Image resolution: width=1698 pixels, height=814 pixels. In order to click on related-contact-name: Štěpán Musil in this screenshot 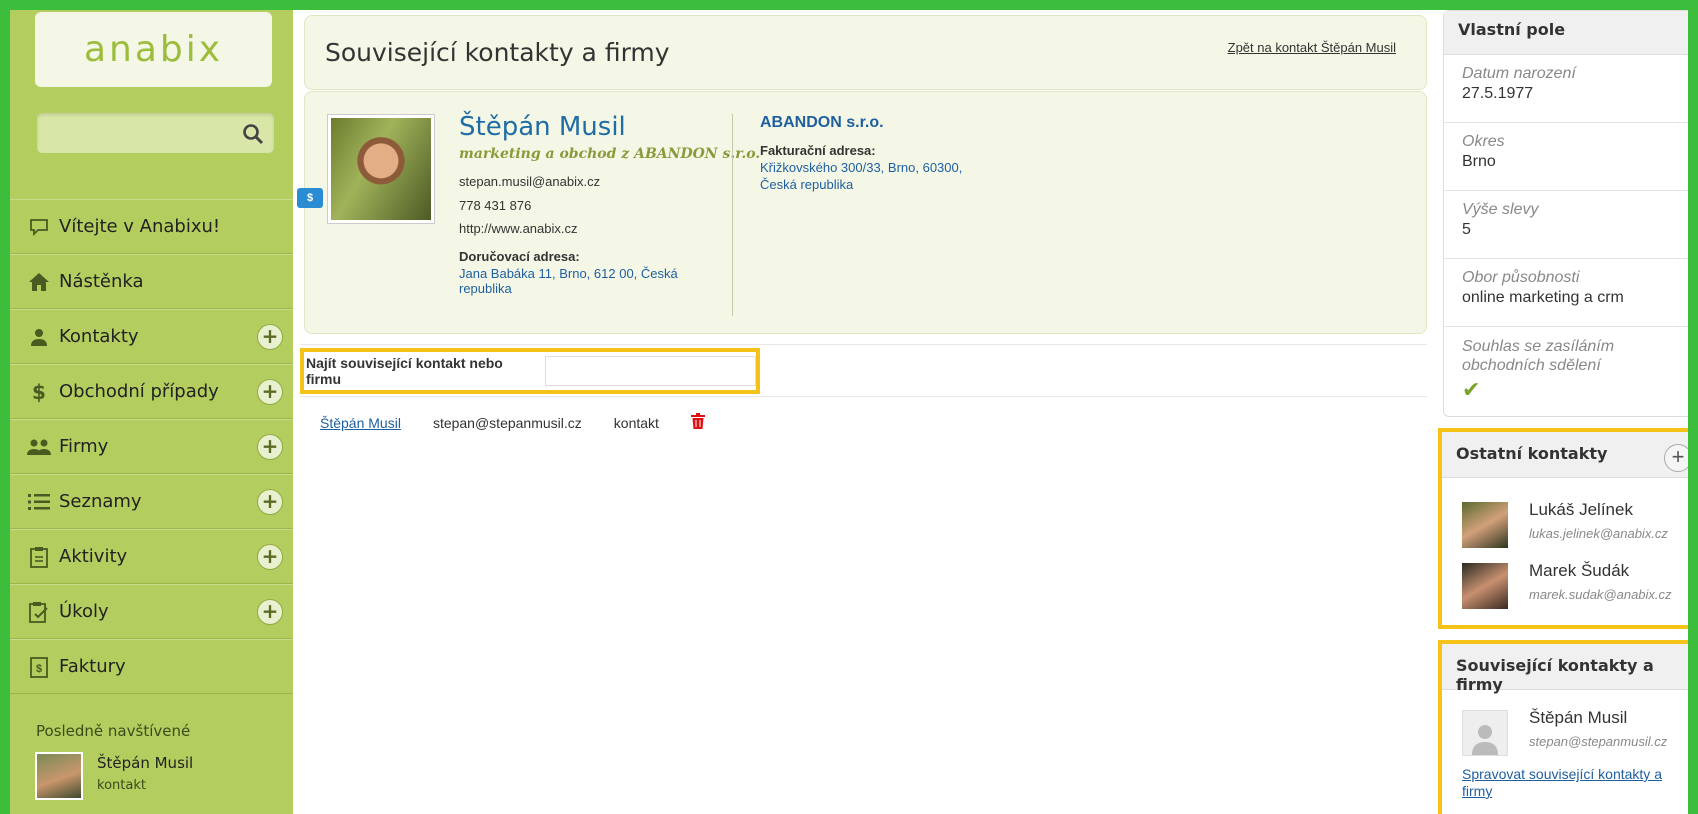, I will do `click(1578, 717)`.